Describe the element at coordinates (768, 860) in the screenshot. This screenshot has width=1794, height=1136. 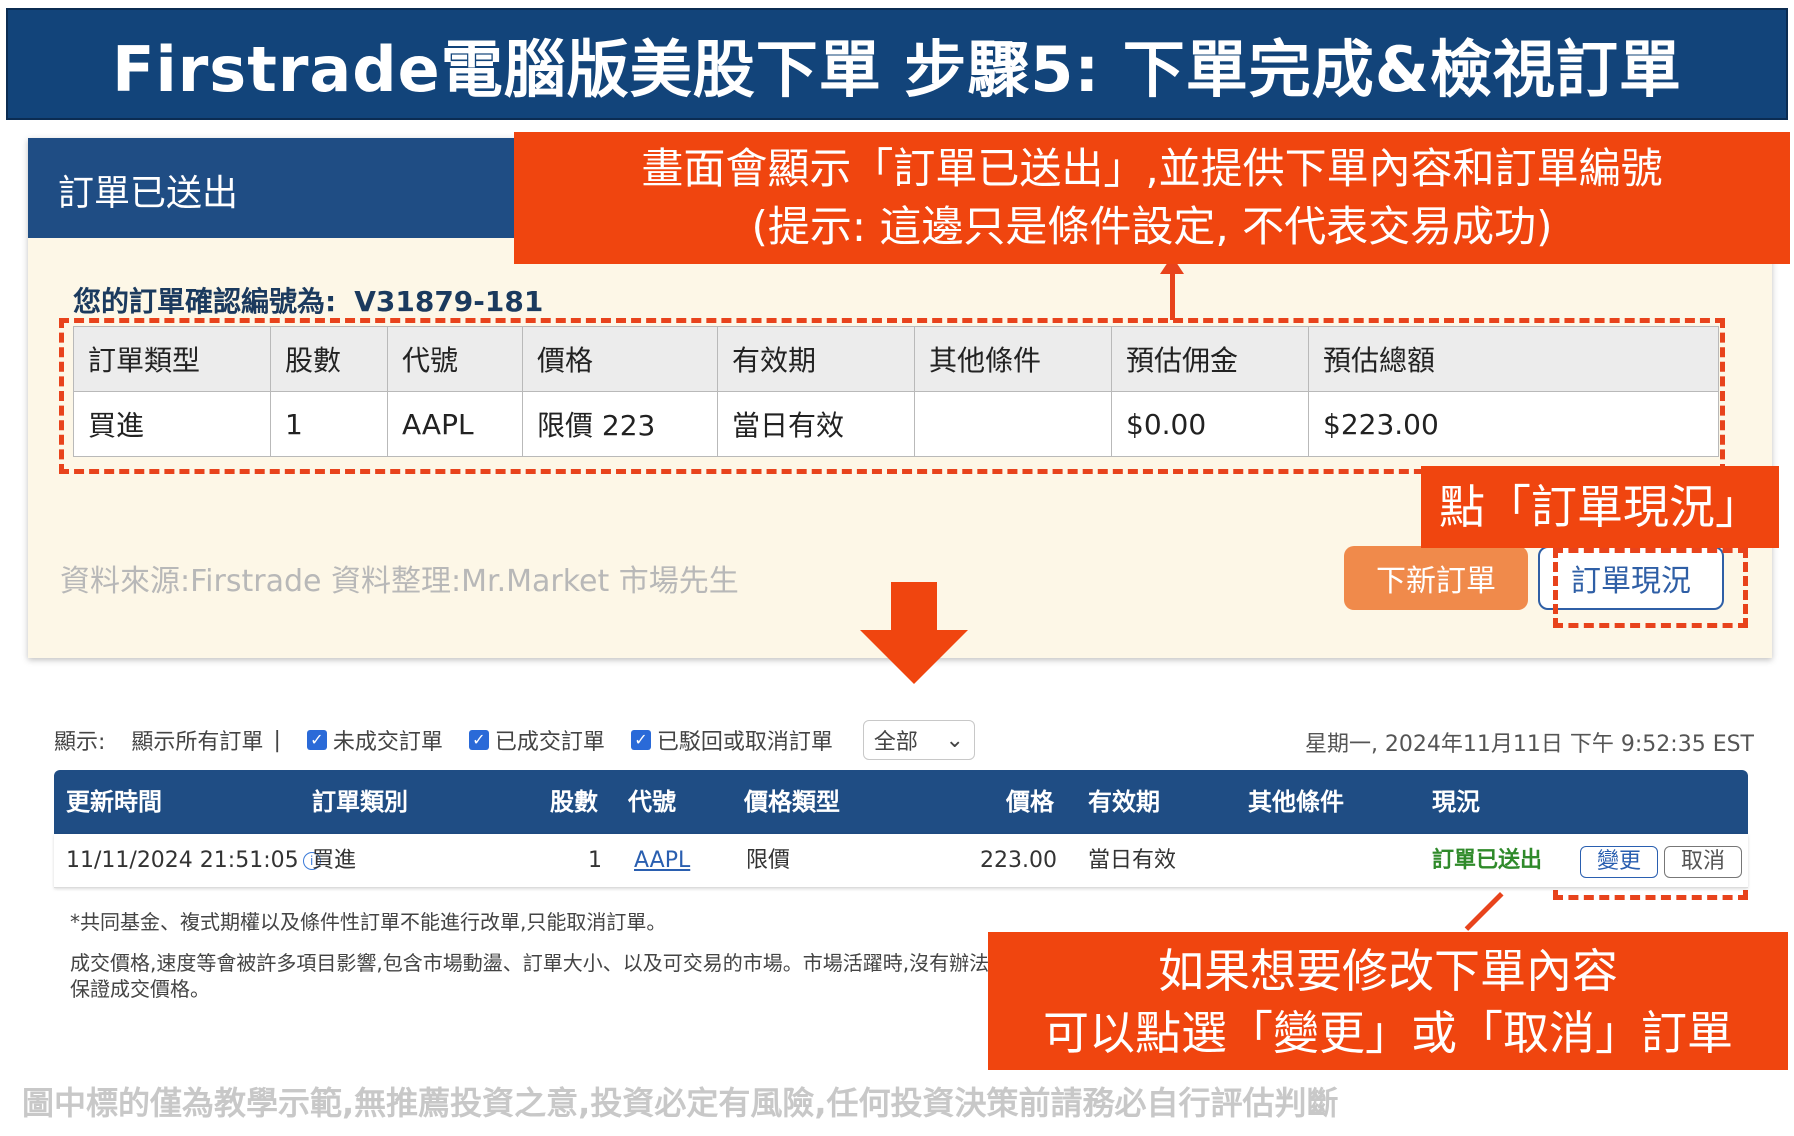
I see `row-price-type: 限價` at that location.